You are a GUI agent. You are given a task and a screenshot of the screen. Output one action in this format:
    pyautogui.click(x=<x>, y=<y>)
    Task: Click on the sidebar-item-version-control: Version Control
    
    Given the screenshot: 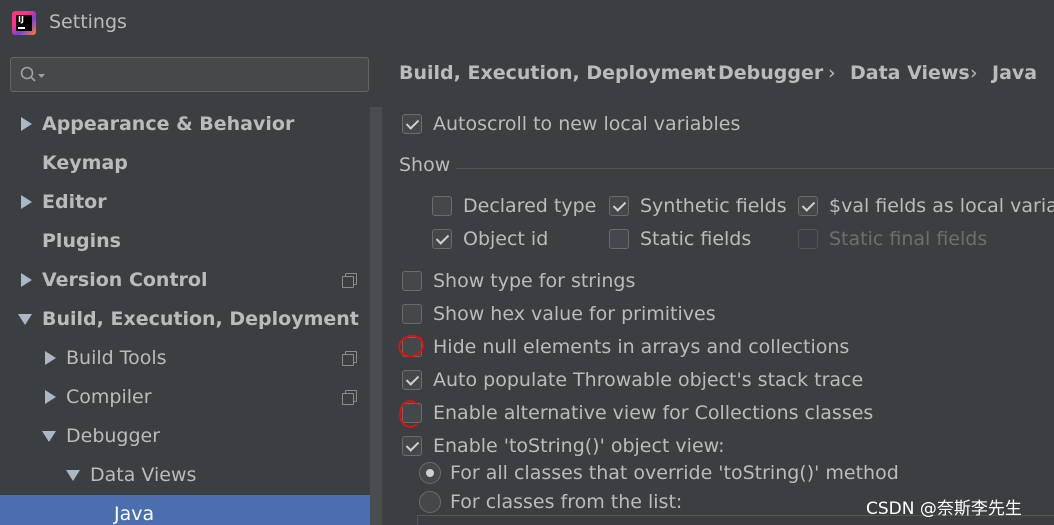 What is the action you would take?
    pyautogui.click(x=185, y=280)
    